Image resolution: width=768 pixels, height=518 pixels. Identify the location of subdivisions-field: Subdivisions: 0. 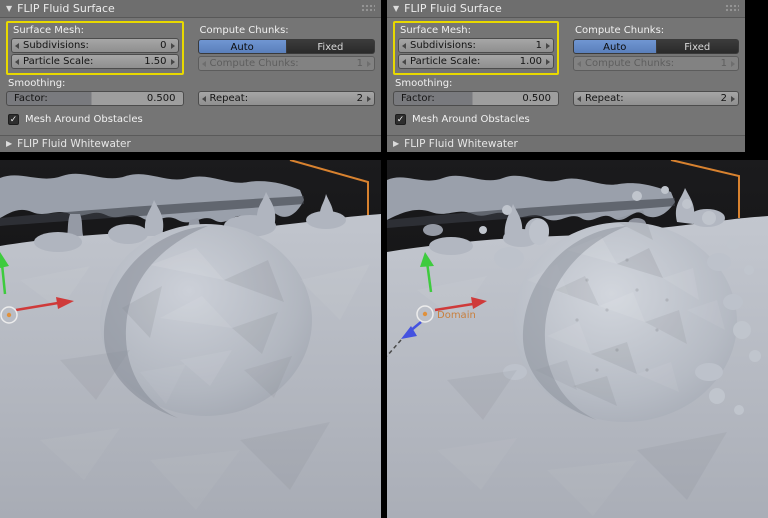
(95, 45).